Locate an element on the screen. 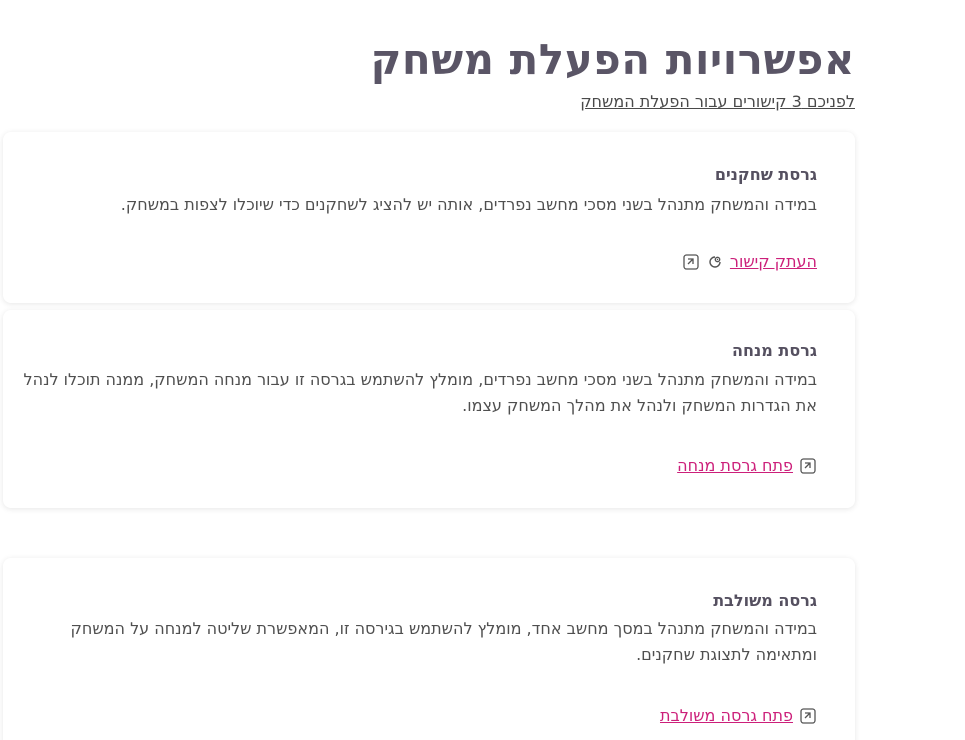  copy-link-button: העתק קישור is located at coordinates (773, 262).